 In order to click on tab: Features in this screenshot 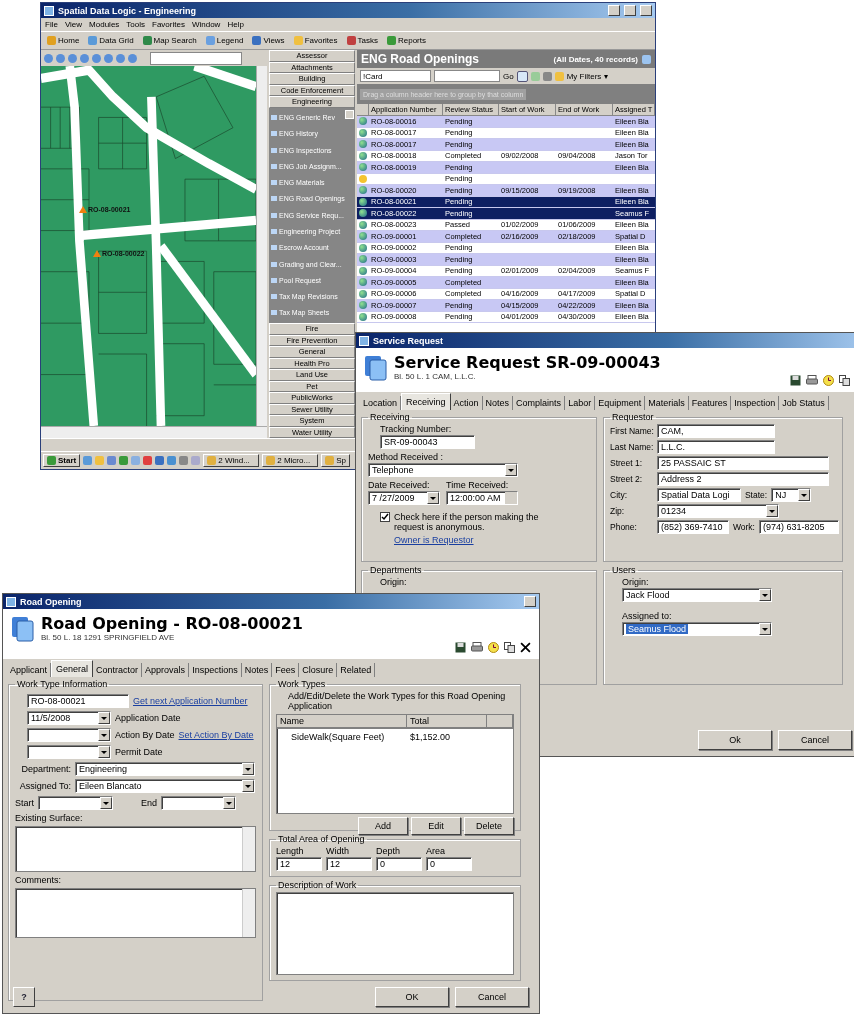, I will do `click(710, 403)`.